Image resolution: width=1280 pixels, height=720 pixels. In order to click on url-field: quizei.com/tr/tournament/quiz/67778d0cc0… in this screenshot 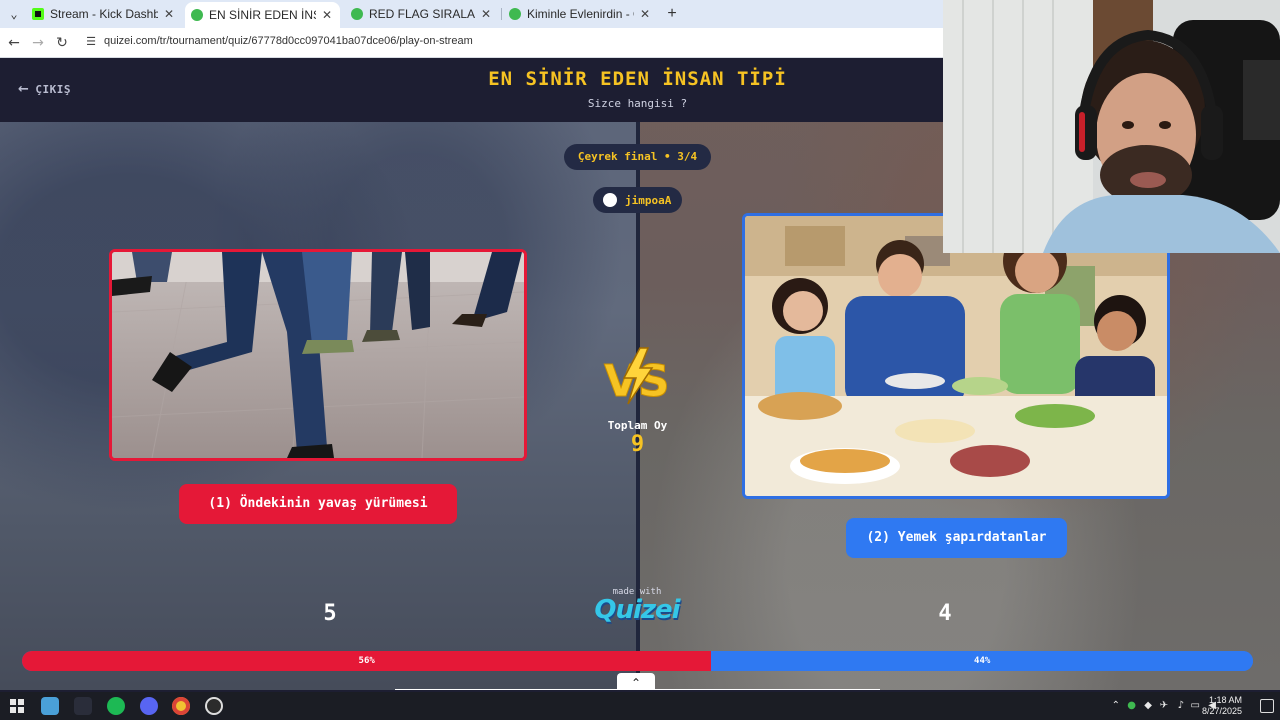, I will do `click(288, 41)`.